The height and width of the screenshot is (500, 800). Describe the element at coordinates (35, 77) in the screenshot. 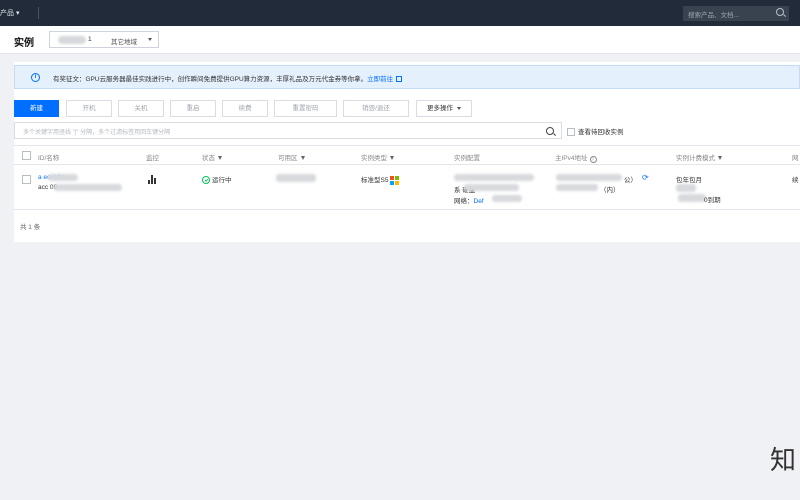

I see `info-icon: i` at that location.